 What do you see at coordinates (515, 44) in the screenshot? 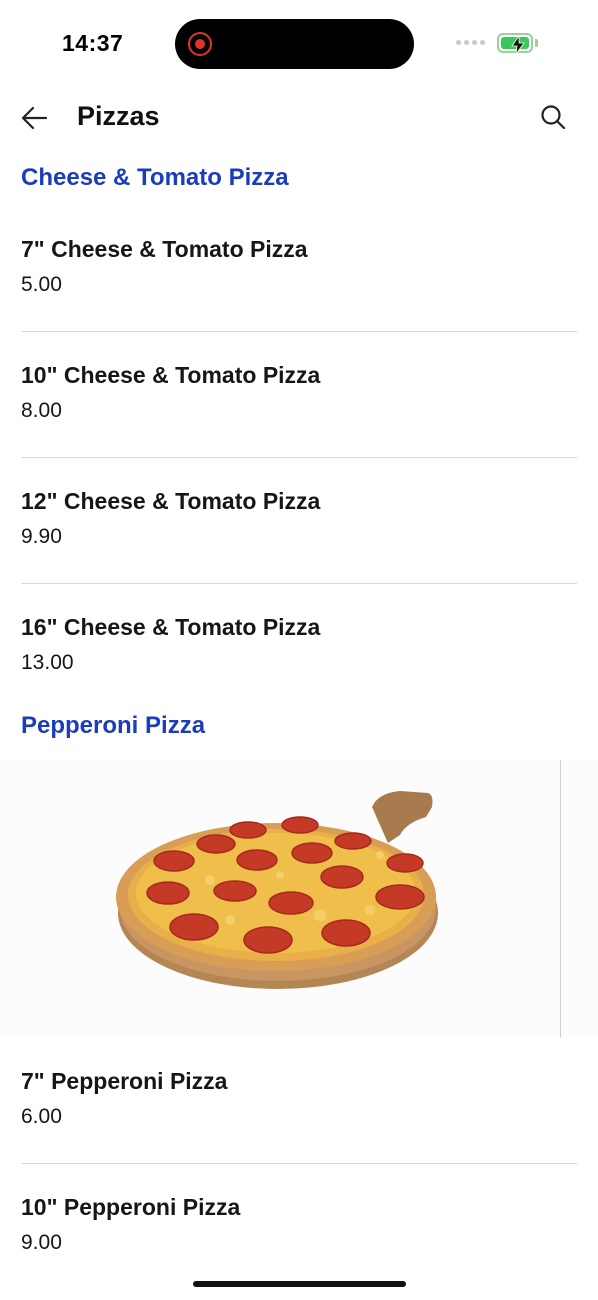
I see `battery-charging-icon` at bounding box center [515, 44].